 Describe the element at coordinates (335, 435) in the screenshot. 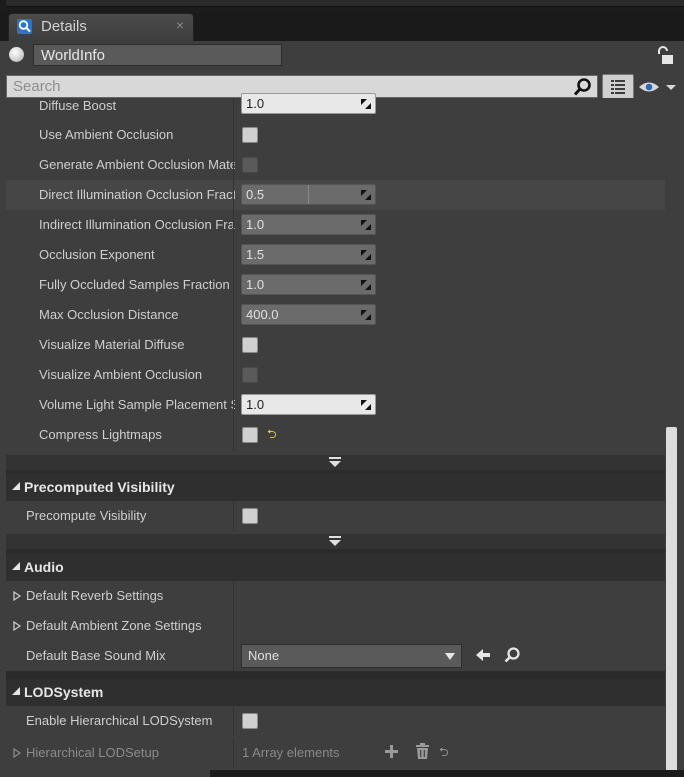

I see `property-row-compress-lightmaps: Compress Lightmaps ⮌` at that location.